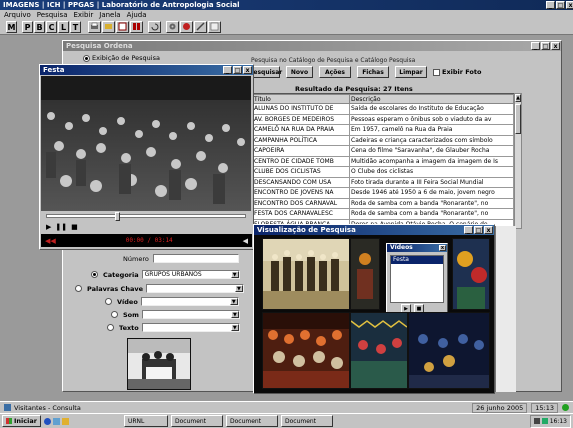  I want to click on taskbar-item-urnl: URNL, so click(145, 421).